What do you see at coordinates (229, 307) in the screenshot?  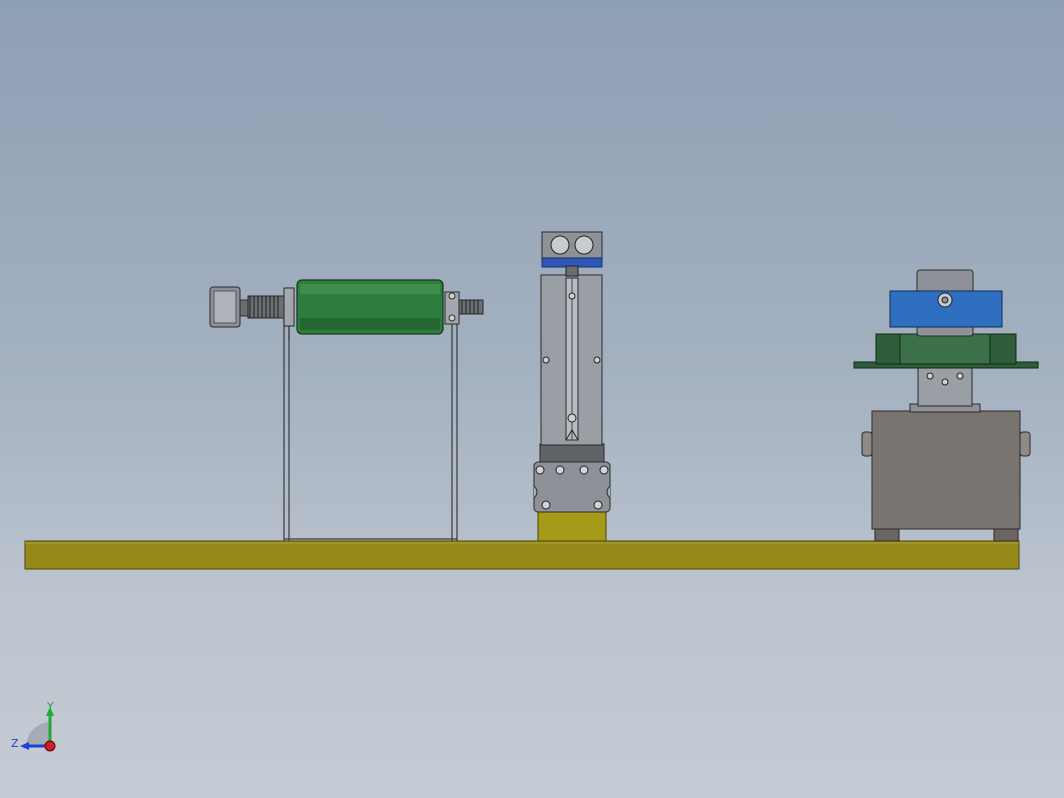 I see `roller-motor-cap` at bounding box center [229, 307].